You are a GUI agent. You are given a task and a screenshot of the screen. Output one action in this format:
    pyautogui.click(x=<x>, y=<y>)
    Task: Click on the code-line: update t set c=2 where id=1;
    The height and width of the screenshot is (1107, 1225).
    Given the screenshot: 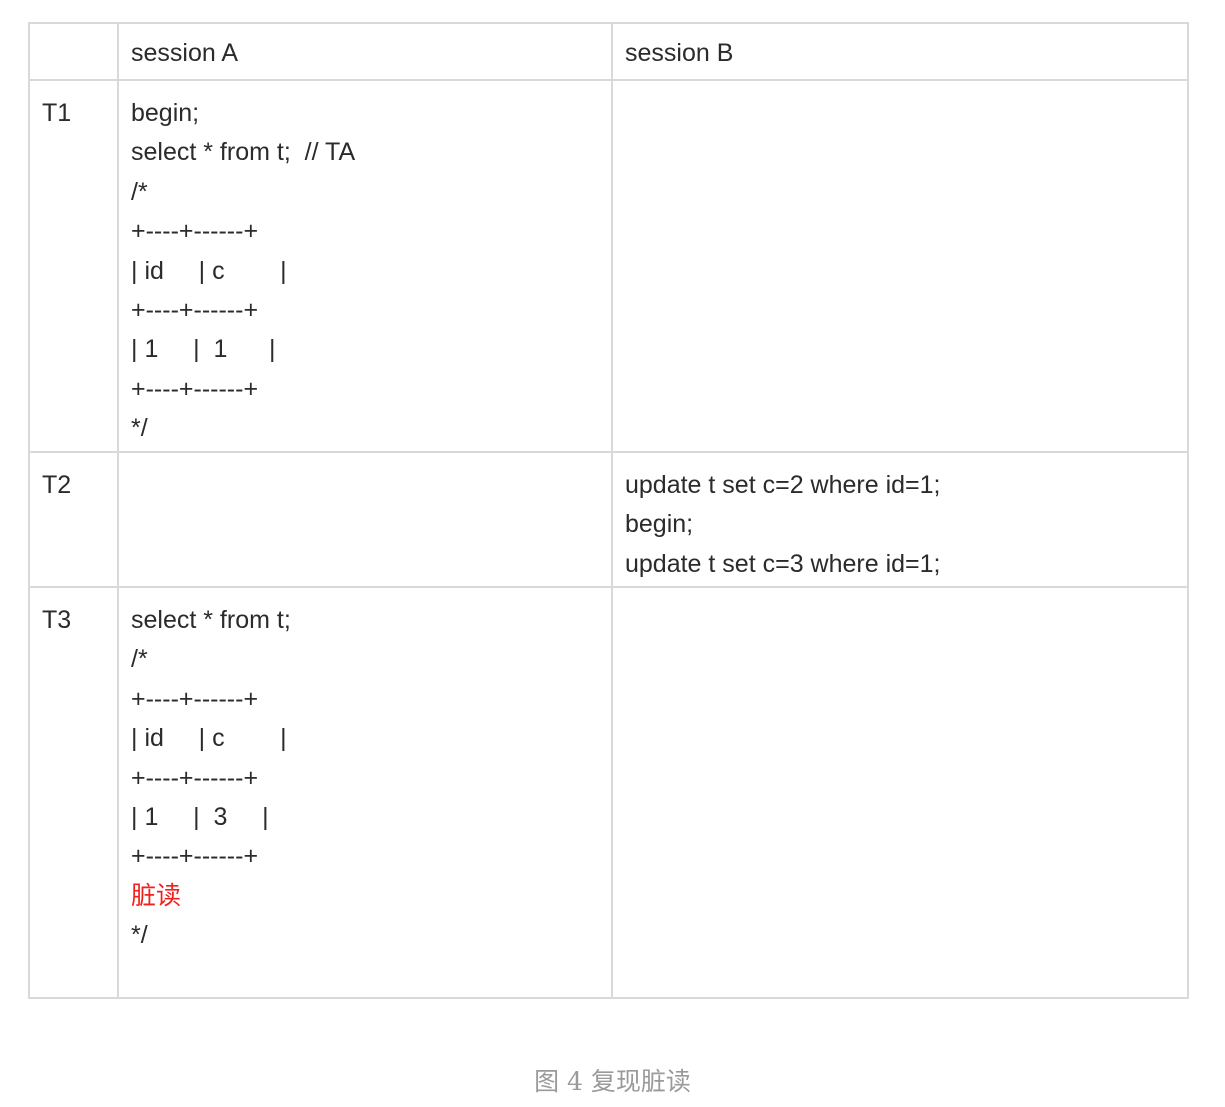 What is the action you would take?
    pyautogui.click(x=783, y=485)
    